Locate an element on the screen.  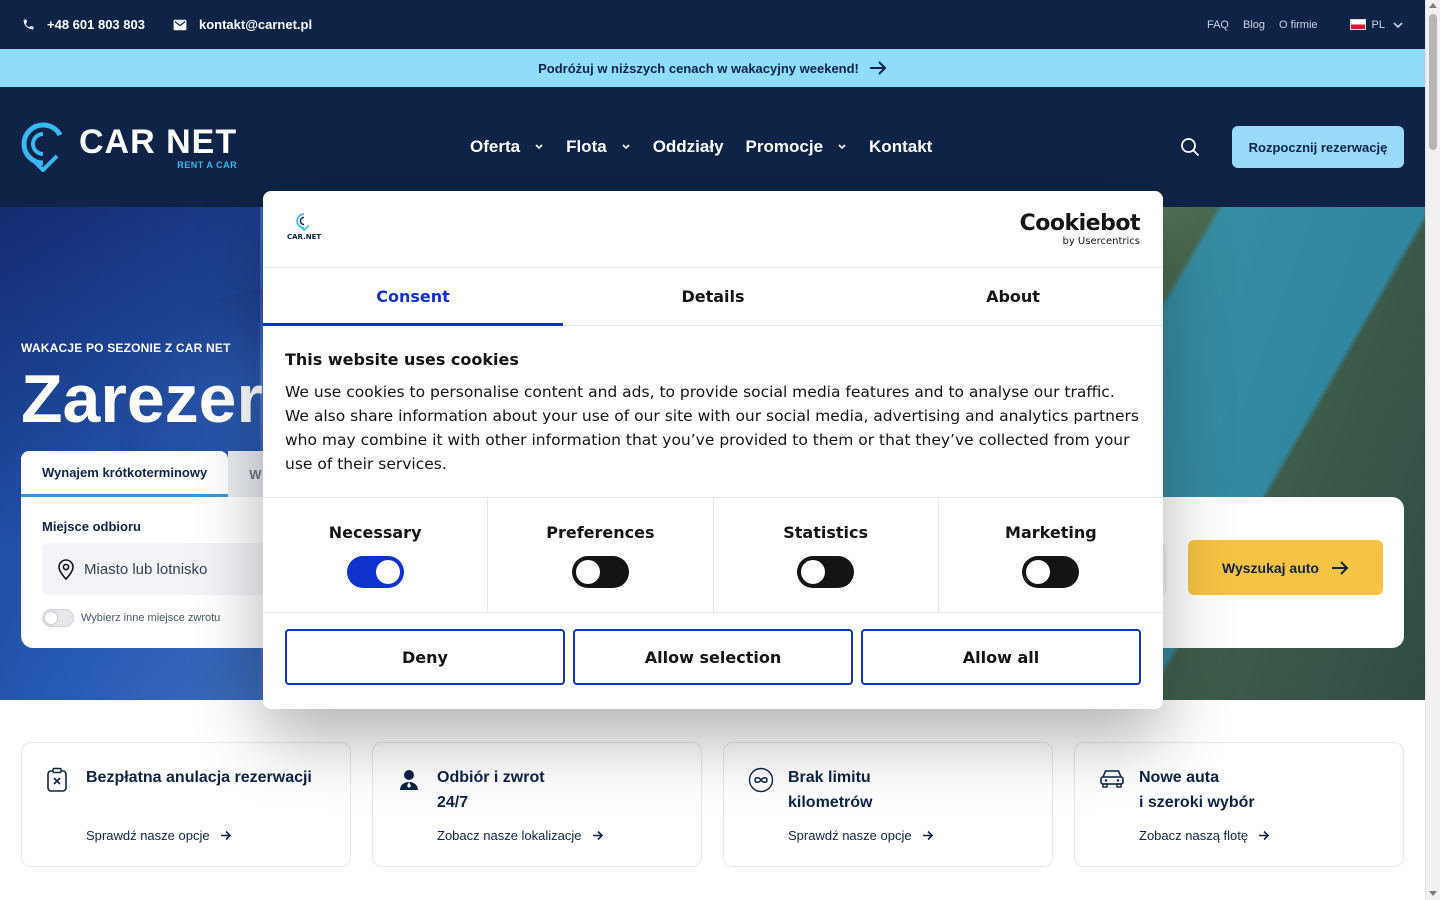
feature-link-label: Zobacz naszą flotę is located at coordinates (1194, 835).